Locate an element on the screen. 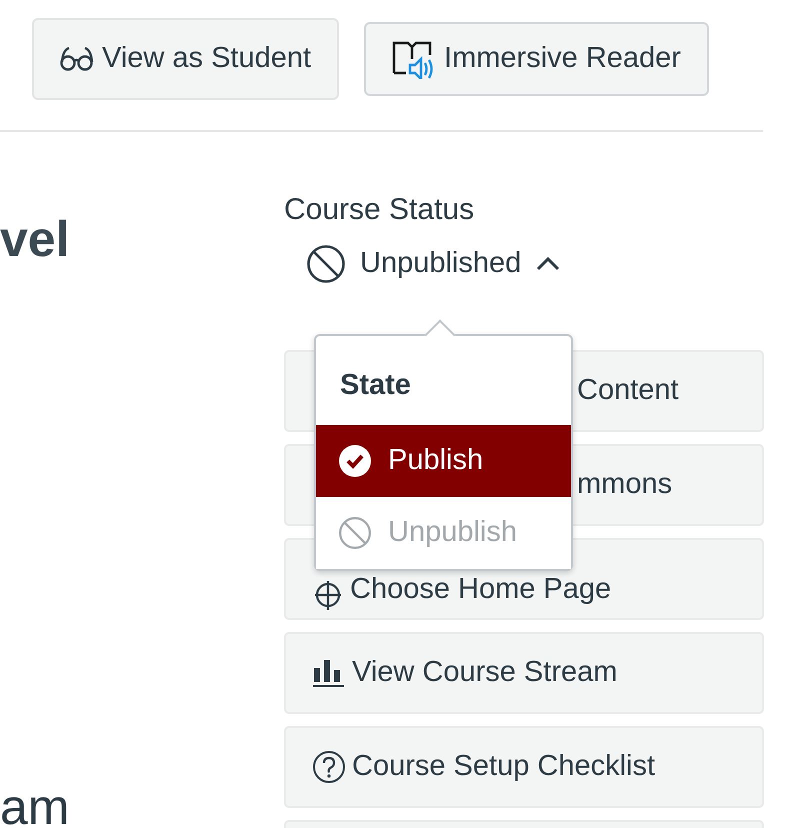 The image size is (804, 828). section-heading: Course Status is located at coordinates (380, 210).